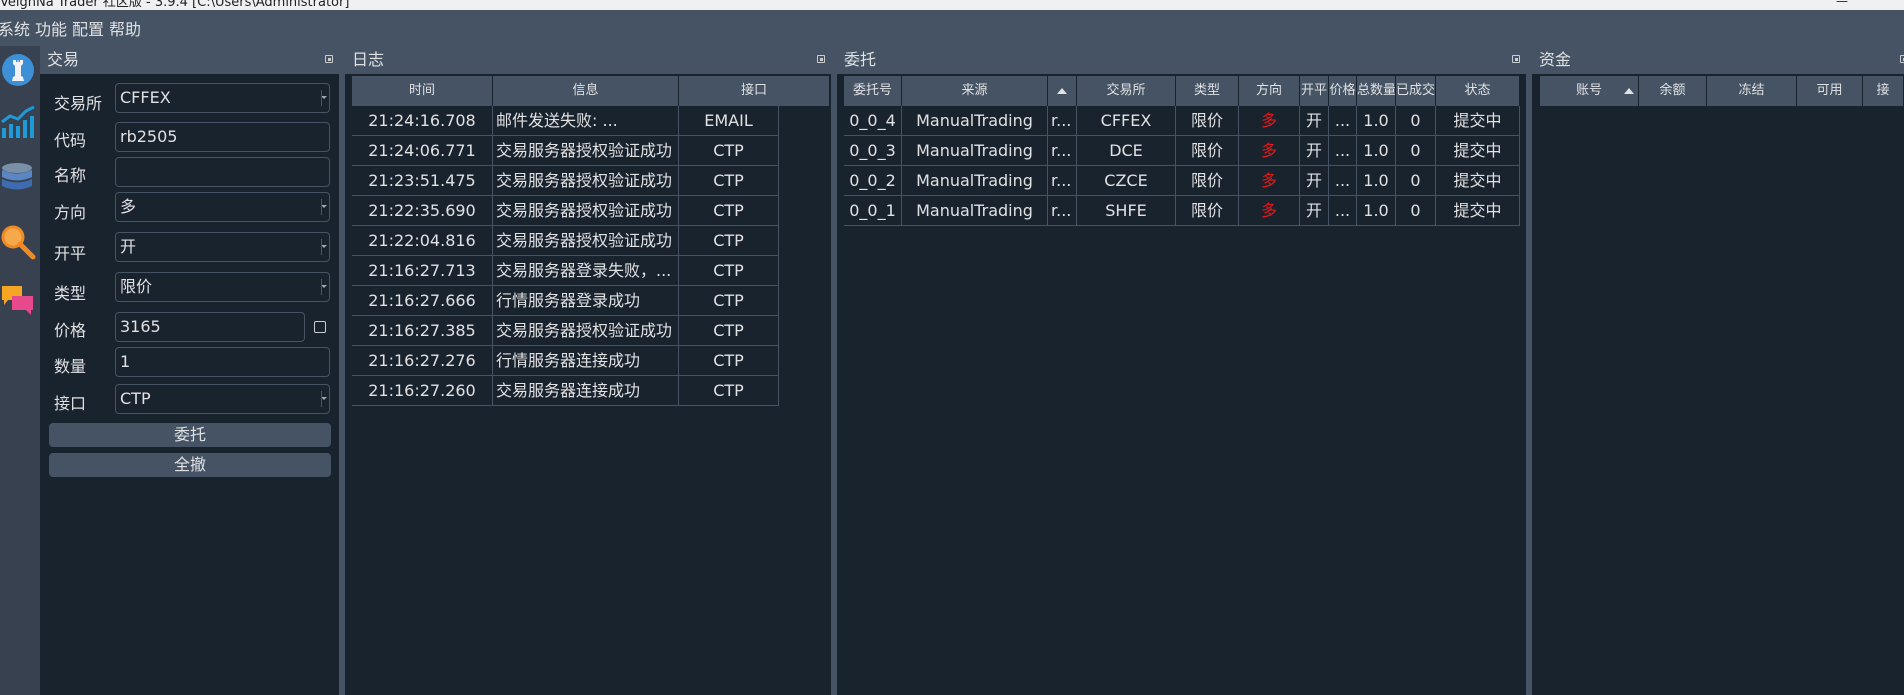 The image size is (1904, 695). I want to click on menu-system: 系统, so click(17, 28).